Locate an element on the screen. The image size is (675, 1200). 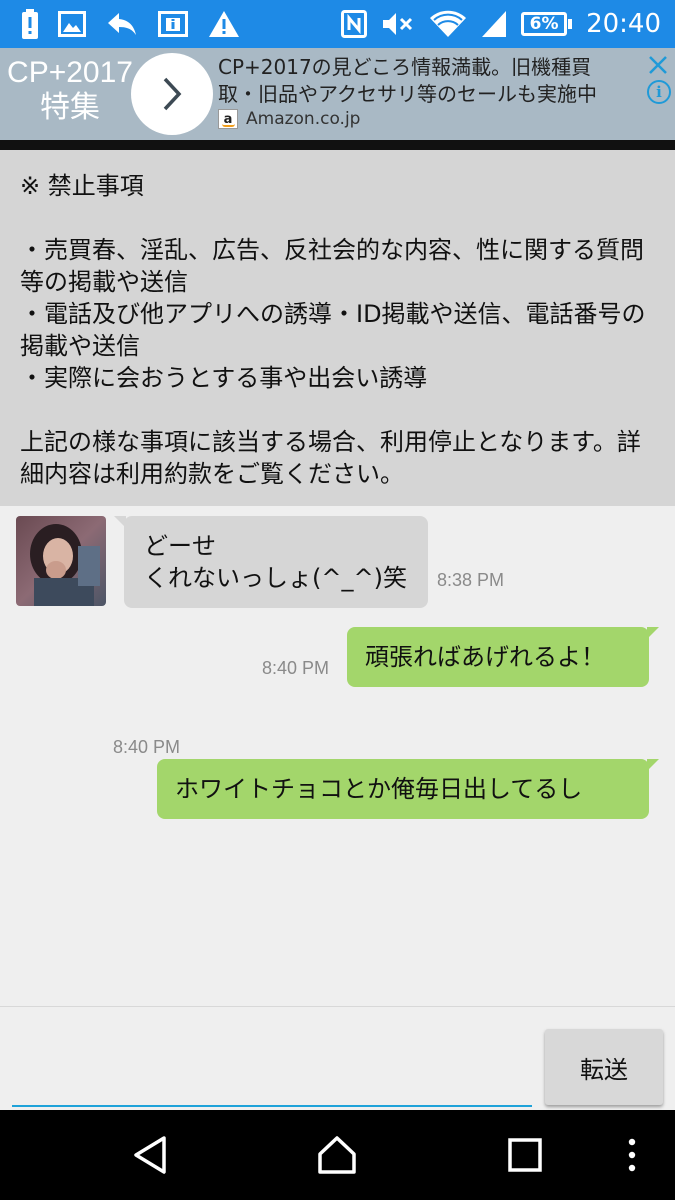
status-bar-time: 20:40 is located at coordinates (623, 24).